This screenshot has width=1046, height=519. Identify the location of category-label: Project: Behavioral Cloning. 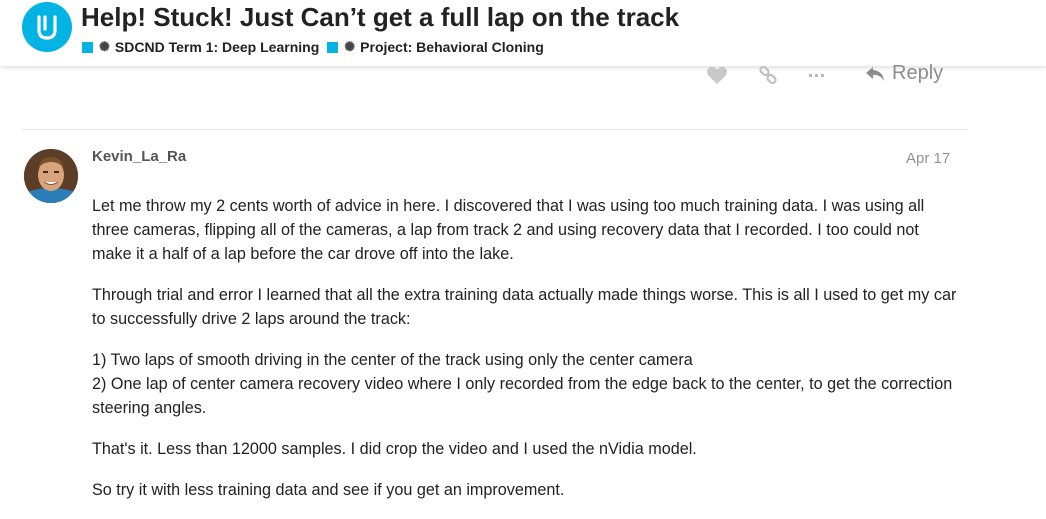
(452, 47).